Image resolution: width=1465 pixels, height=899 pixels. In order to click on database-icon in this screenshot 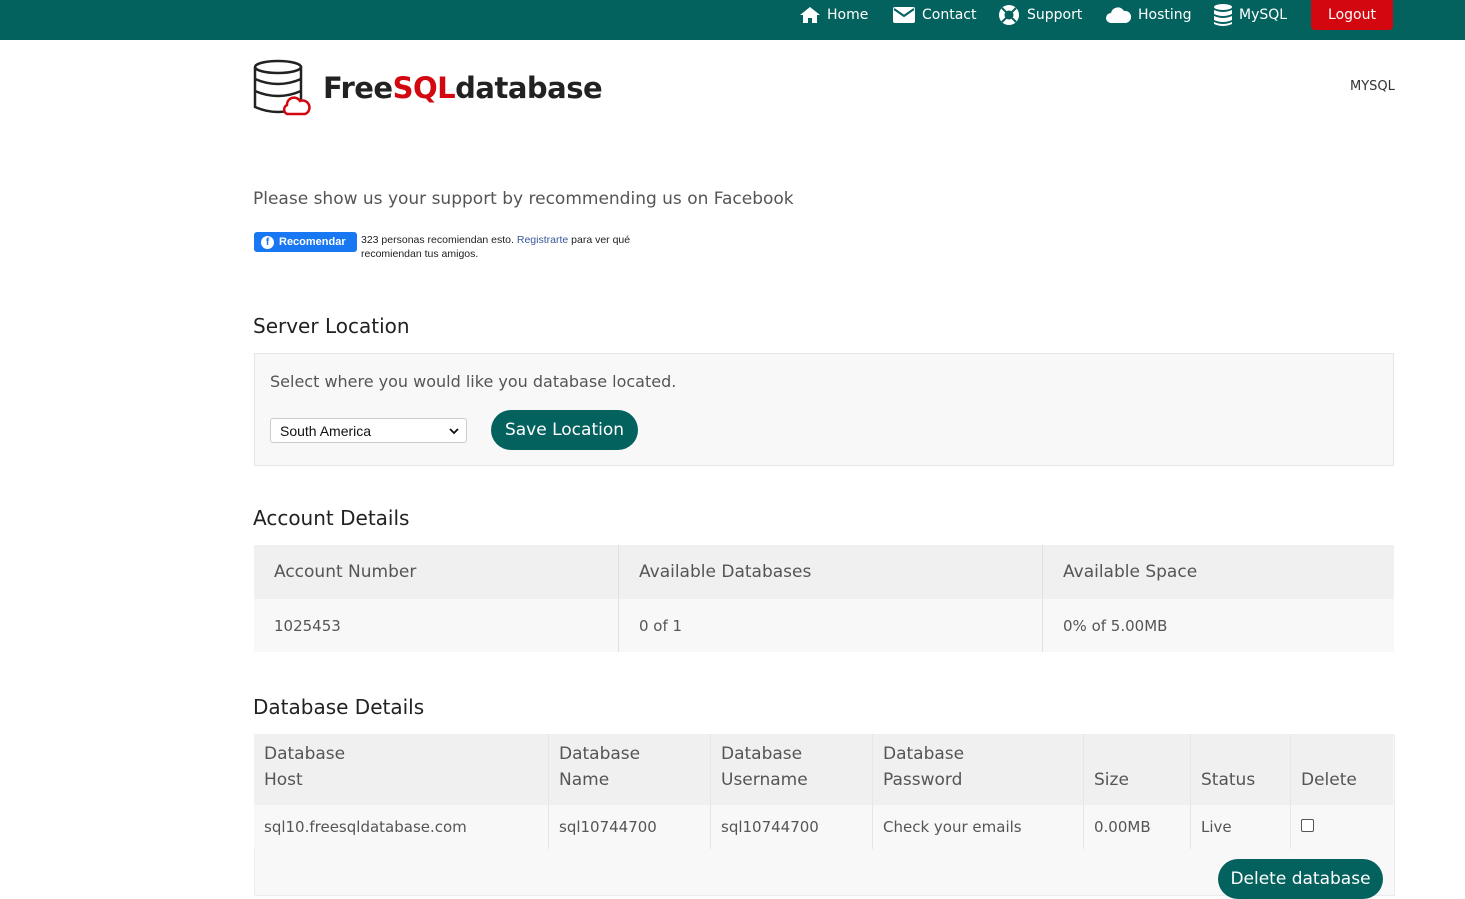, I will do `click(1223, 15)`.